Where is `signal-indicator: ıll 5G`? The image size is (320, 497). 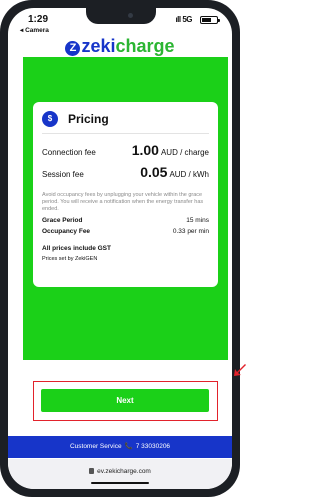 signal-indicator: ıll 5G is located at coordinates (183, 19).